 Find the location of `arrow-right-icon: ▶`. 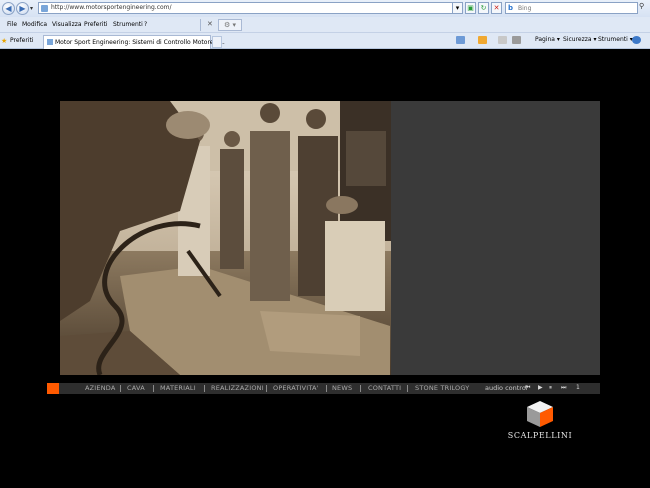

arrow-right-icon: ▶ is located at coordinates (22, 8).